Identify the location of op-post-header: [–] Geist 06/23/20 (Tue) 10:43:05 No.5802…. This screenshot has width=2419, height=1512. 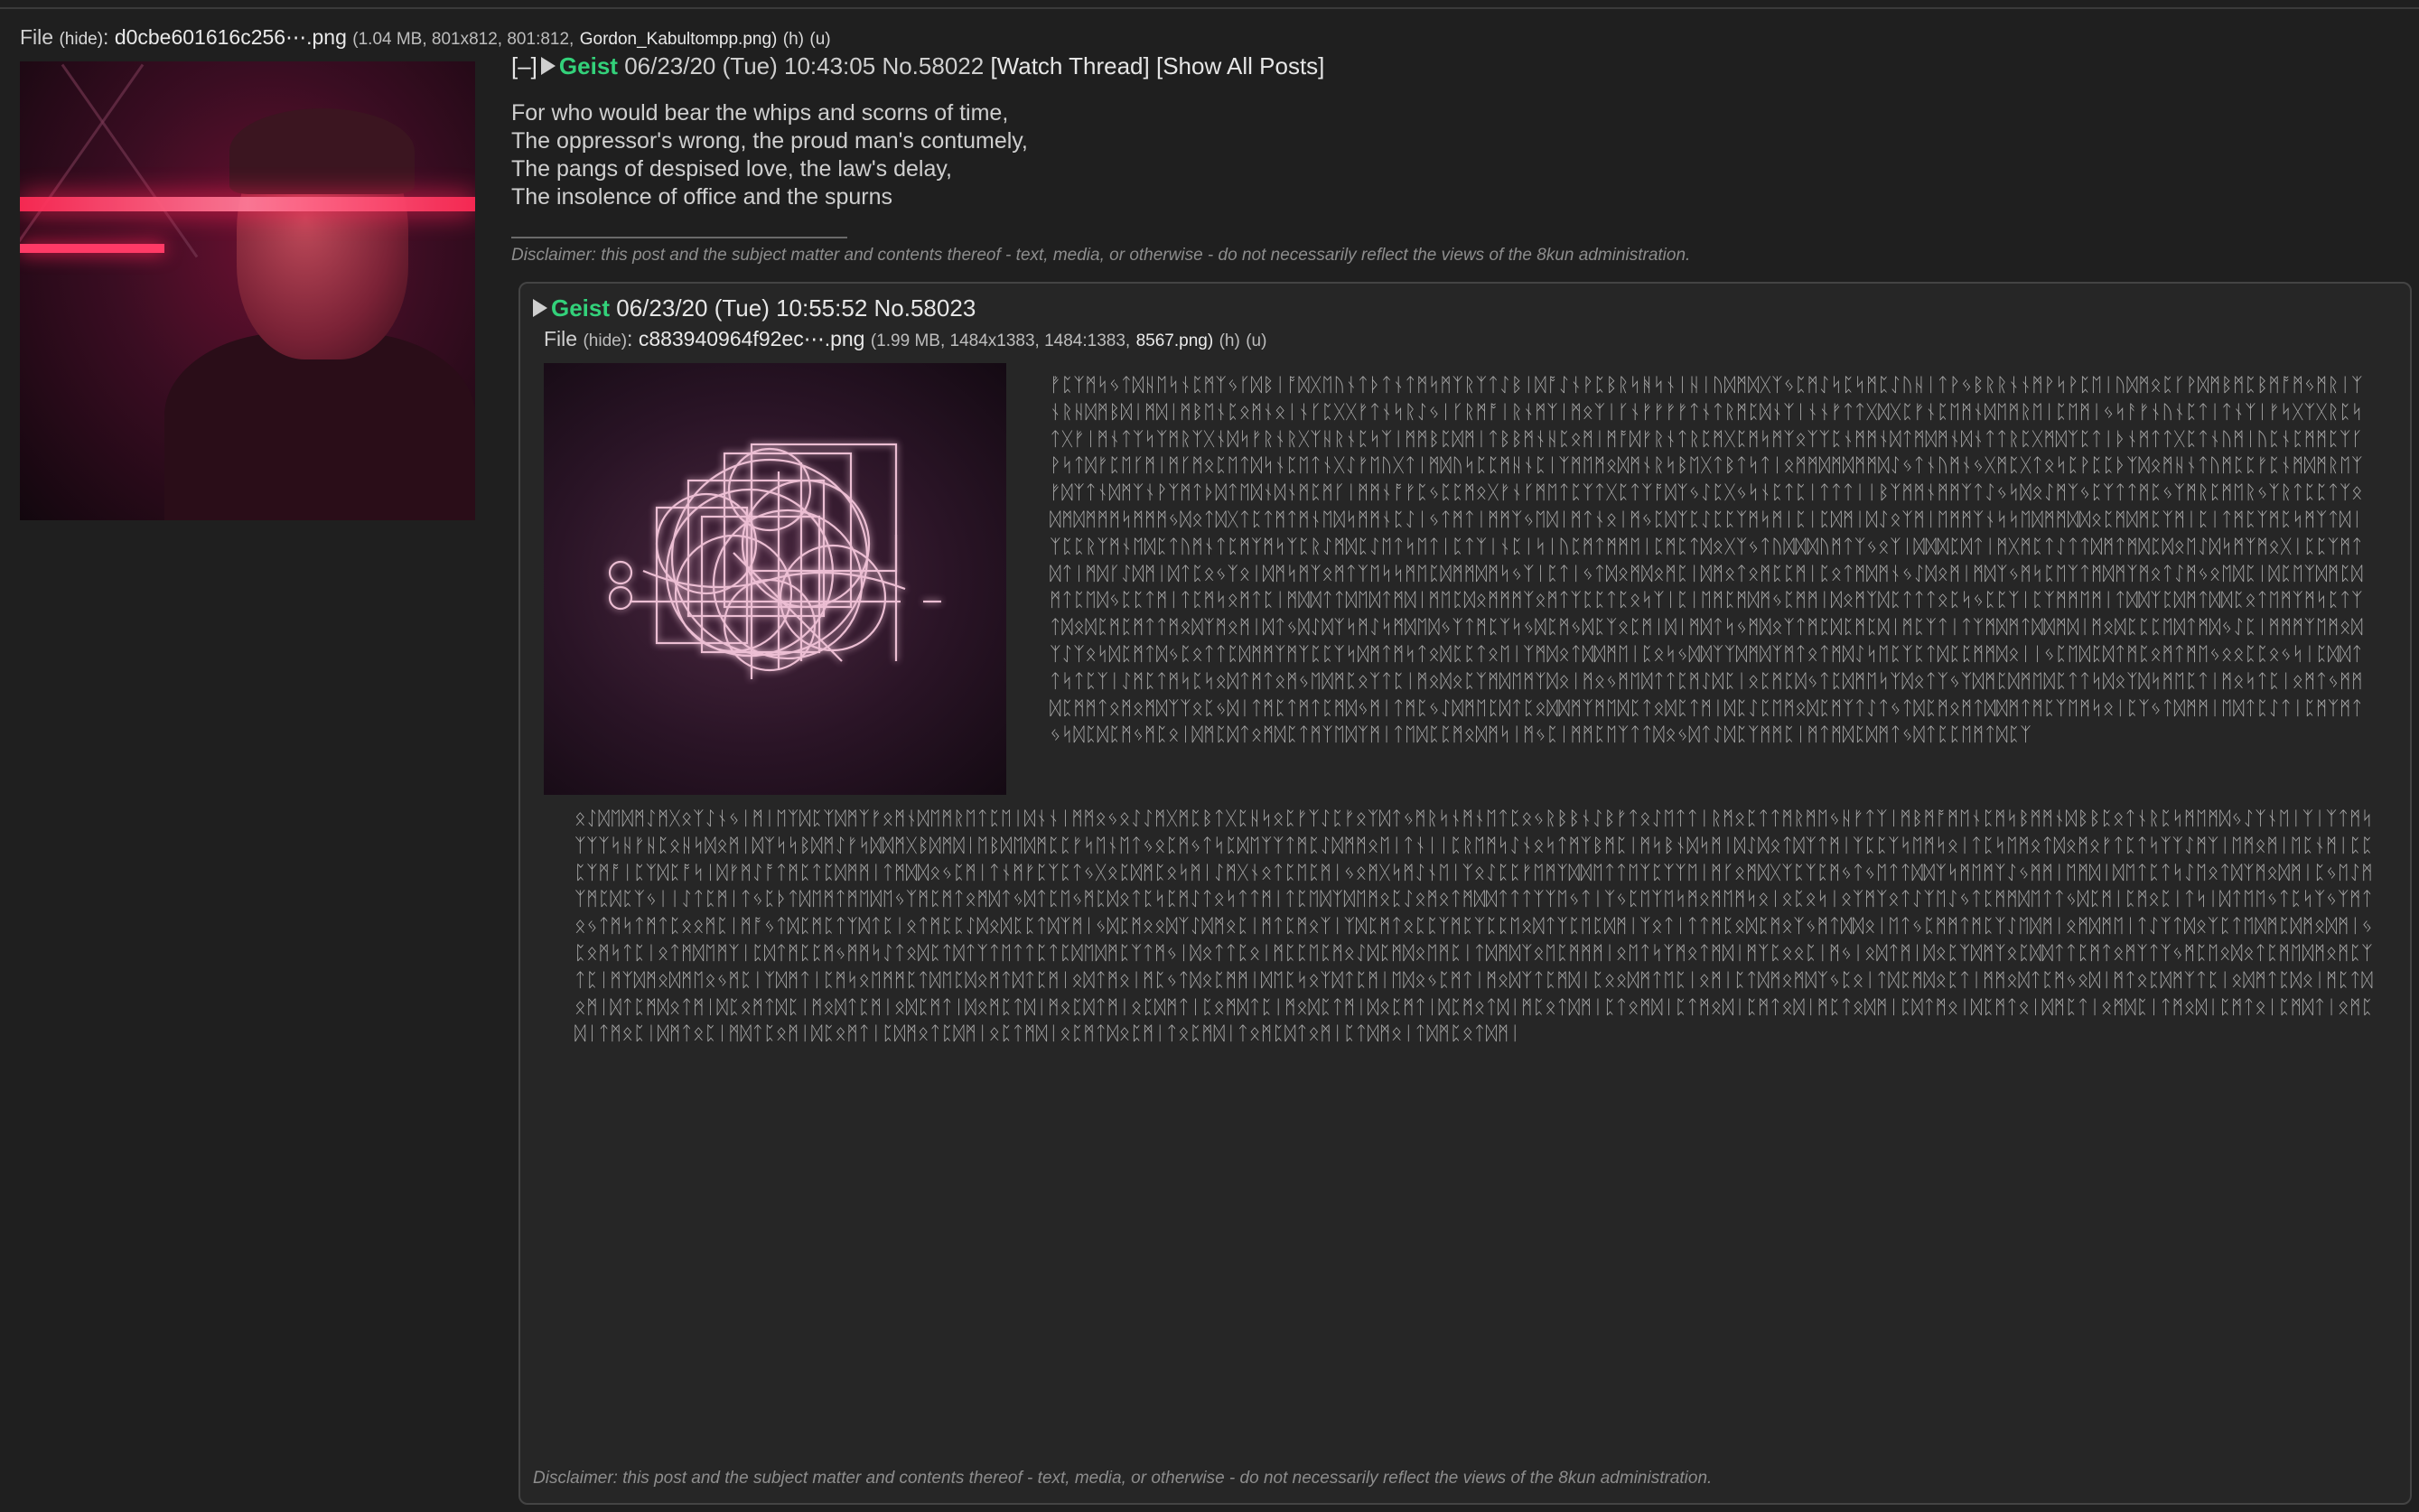
(918, 66).